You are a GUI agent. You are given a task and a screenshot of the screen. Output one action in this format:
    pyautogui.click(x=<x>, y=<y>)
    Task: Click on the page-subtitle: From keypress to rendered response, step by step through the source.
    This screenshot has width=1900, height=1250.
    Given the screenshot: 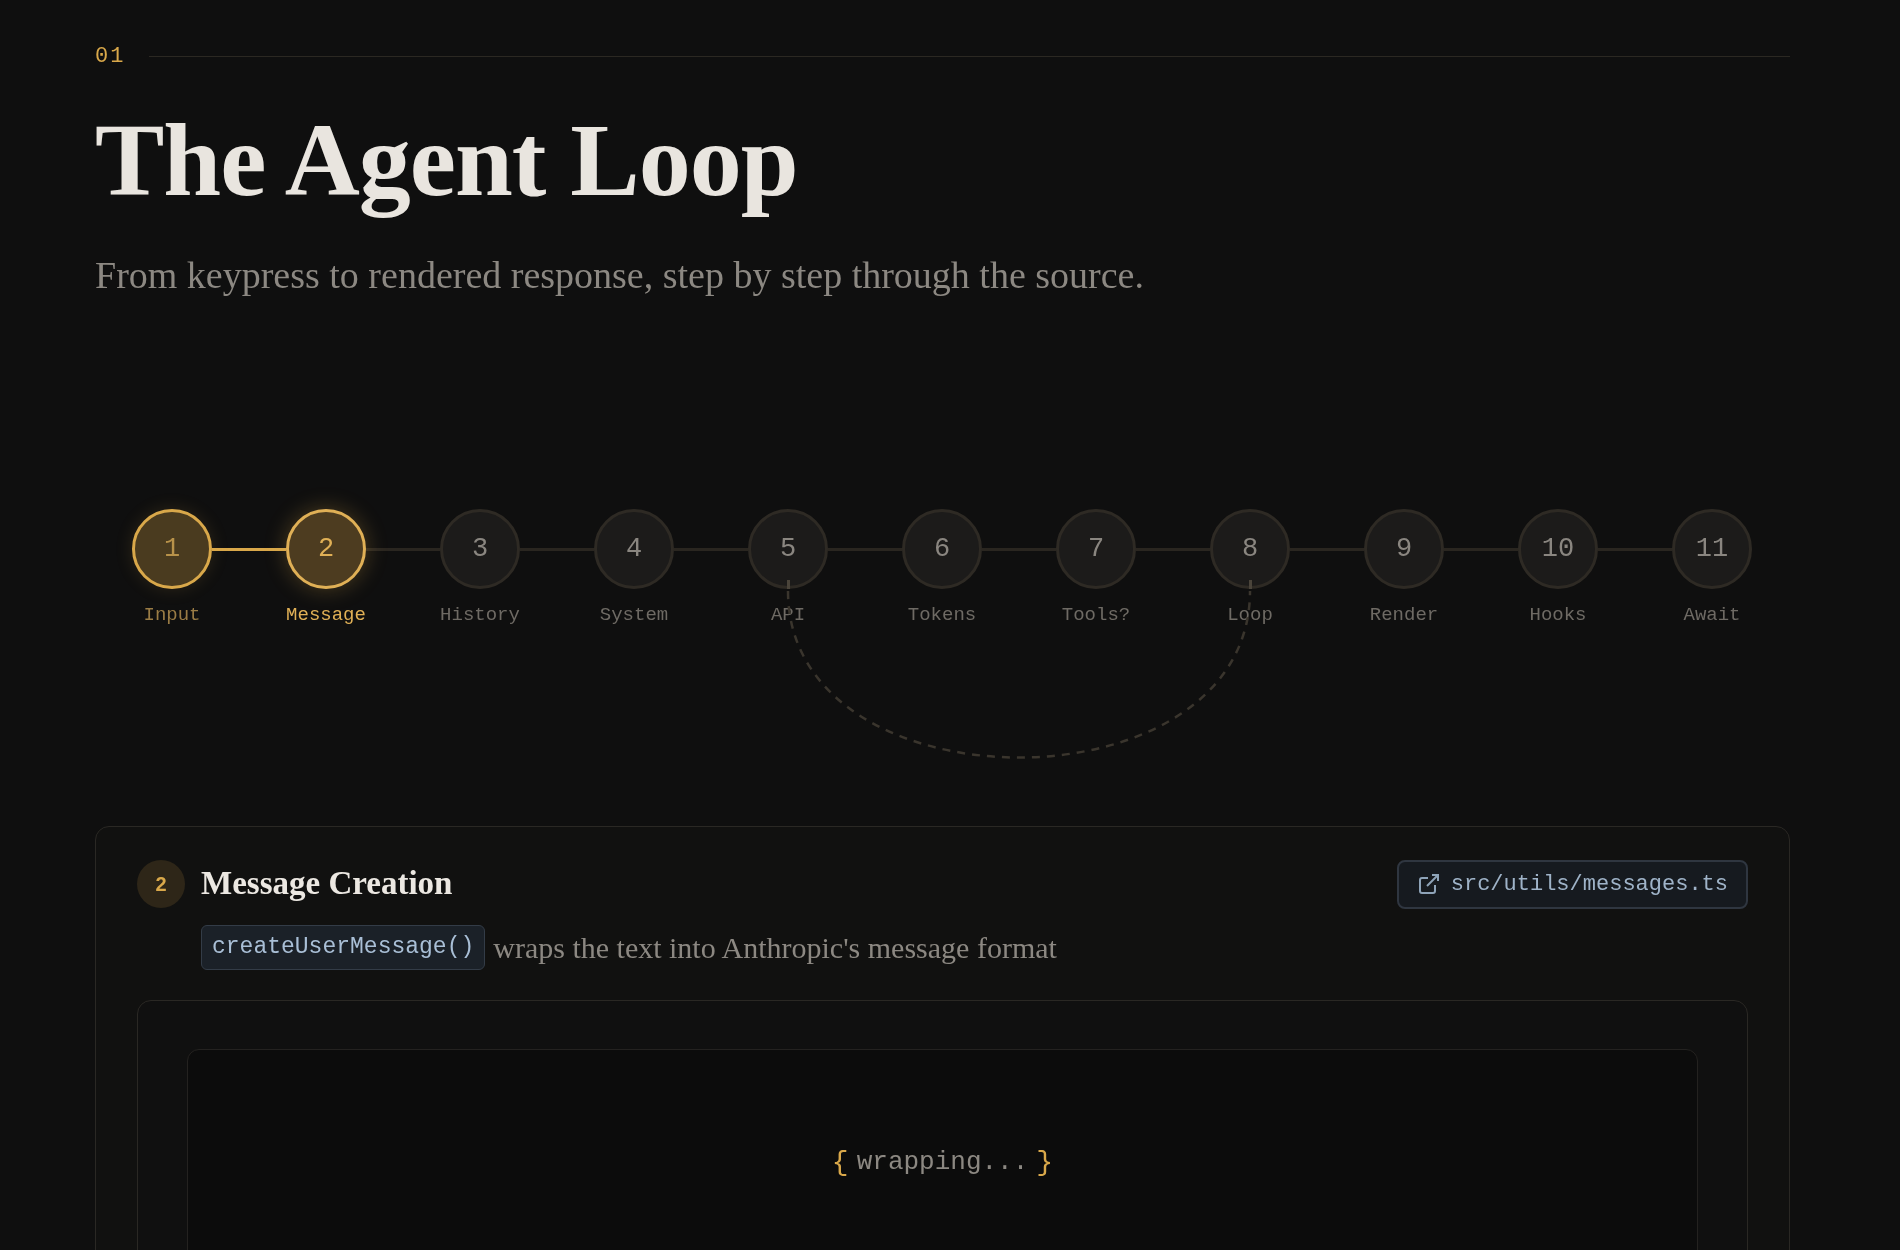 What is the action you would take?
    pyautogui.click(x=619, y=276)
    